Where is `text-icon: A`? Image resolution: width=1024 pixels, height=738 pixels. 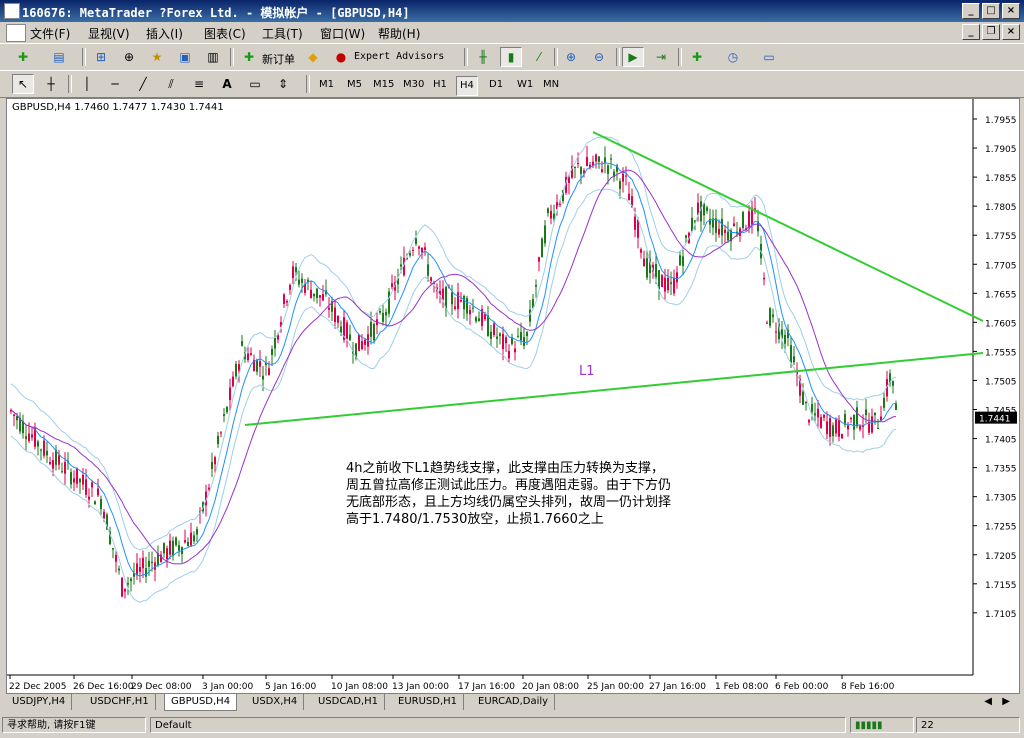
text-icon: A is located at coordinates (227, 84).